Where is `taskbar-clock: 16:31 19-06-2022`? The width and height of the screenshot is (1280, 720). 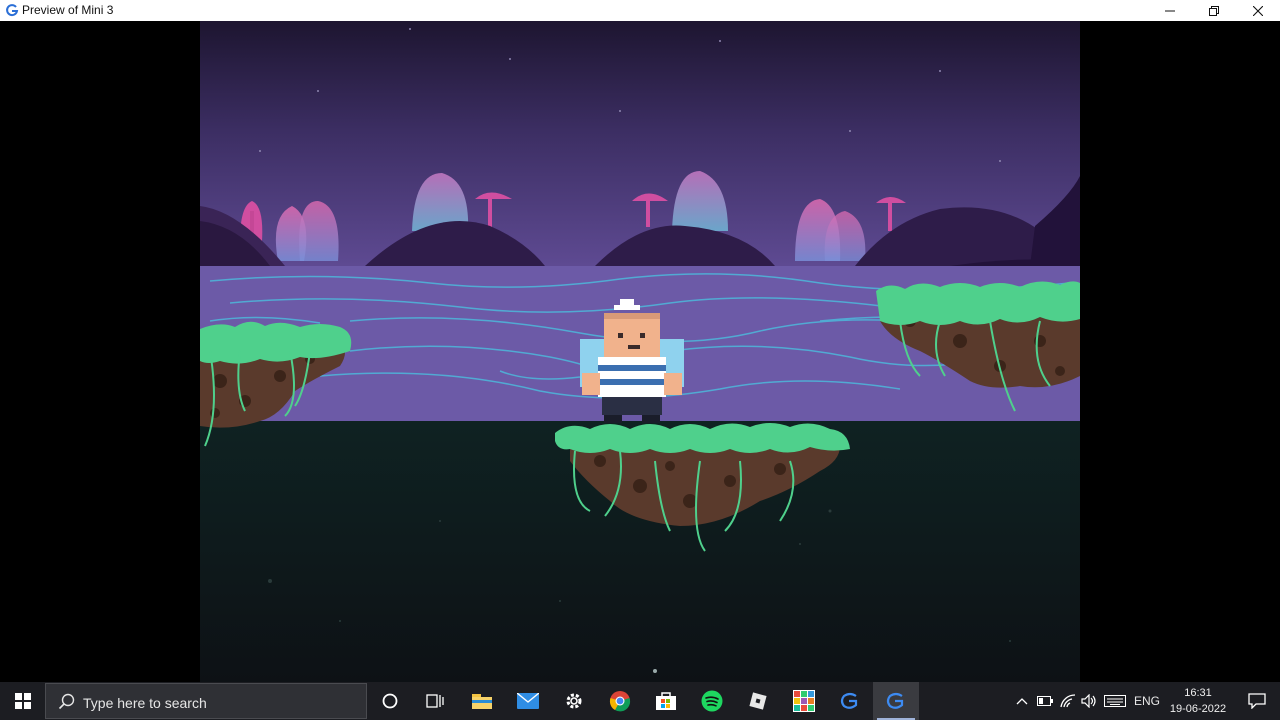 taskbar-clock: 16:31 19-06-2022 is located at coordinates (1198, 701).